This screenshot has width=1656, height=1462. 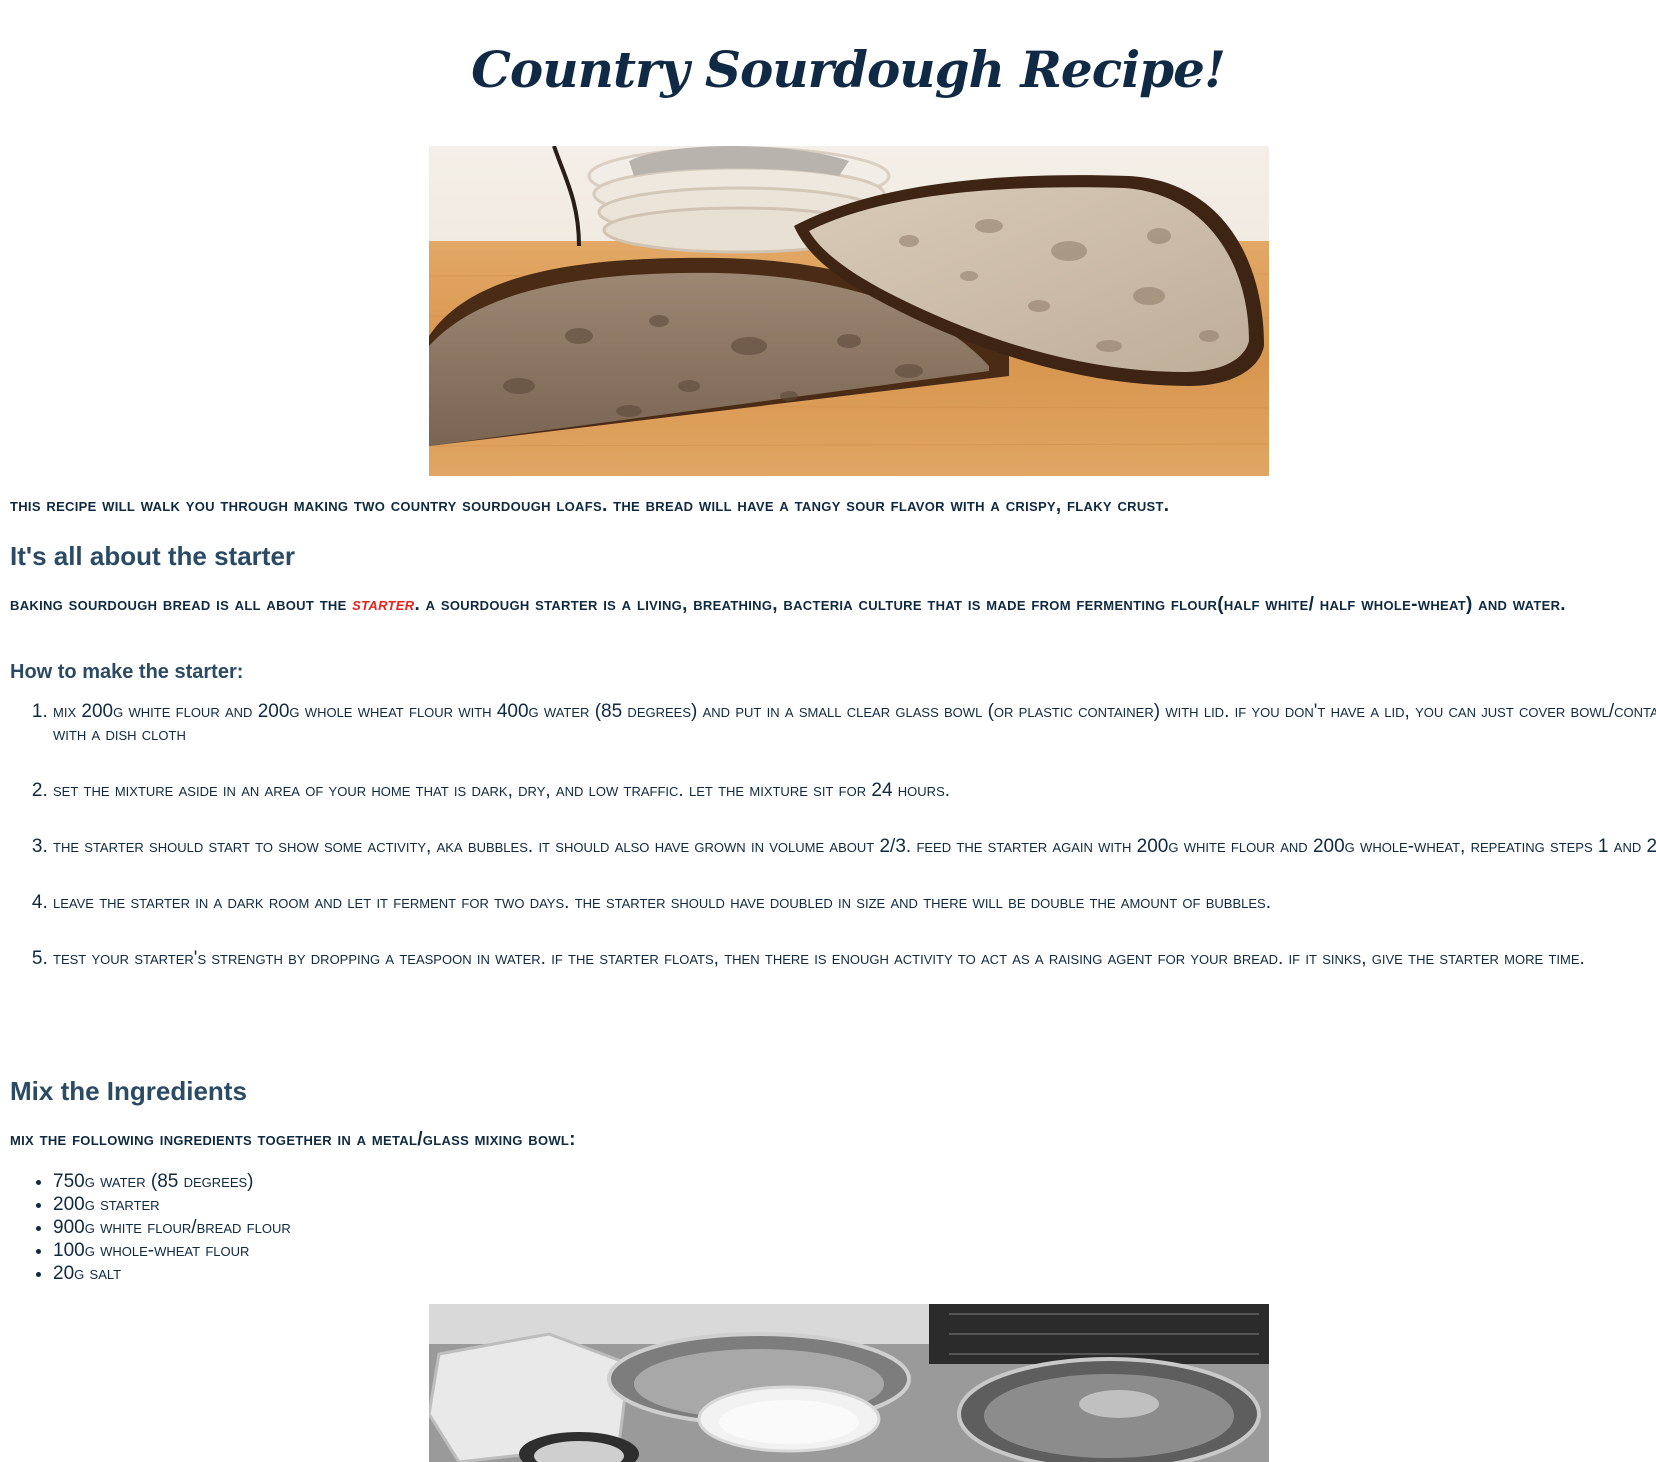 I want to click on mix-heading: Mix the Ingredients, so click(x=128, y=1091).